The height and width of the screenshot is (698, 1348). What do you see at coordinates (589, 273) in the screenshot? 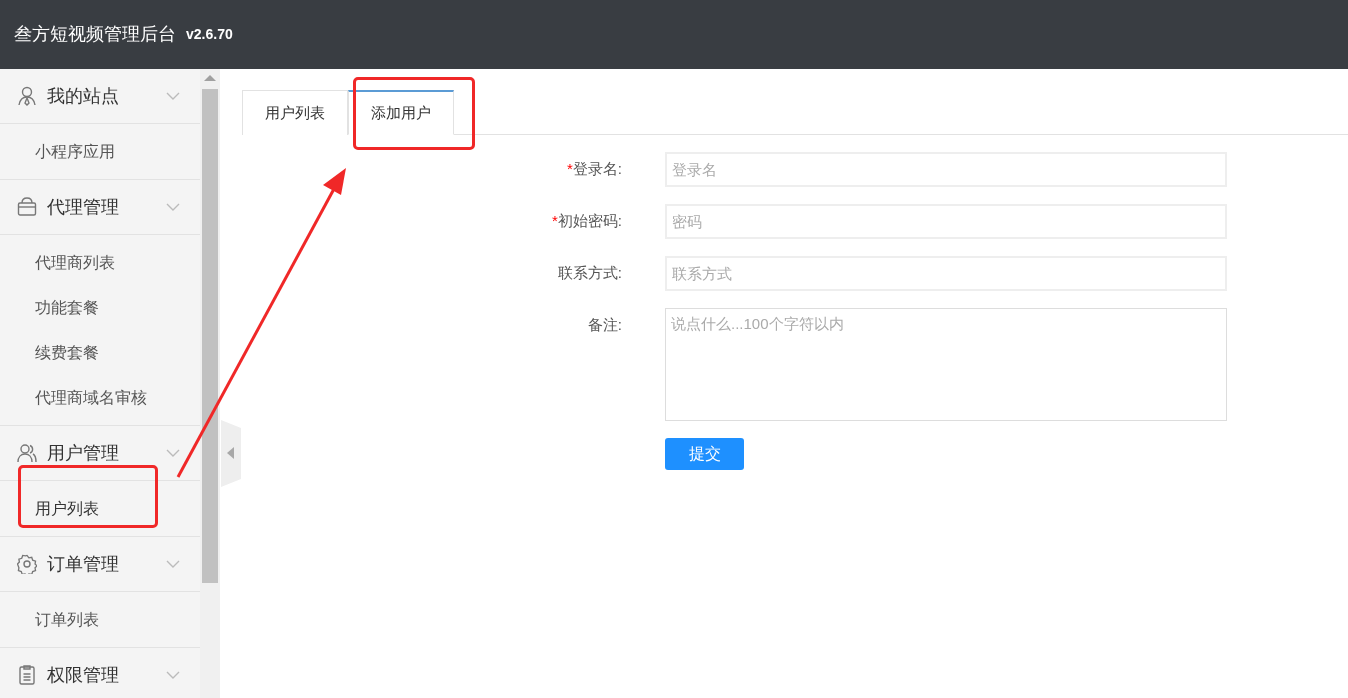
I see `field-label: 联系方式:` at bounding box center [589, 273].